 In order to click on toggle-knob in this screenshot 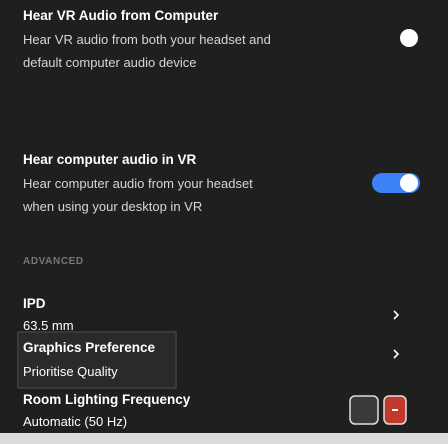, I will do `click(409, 183)`.